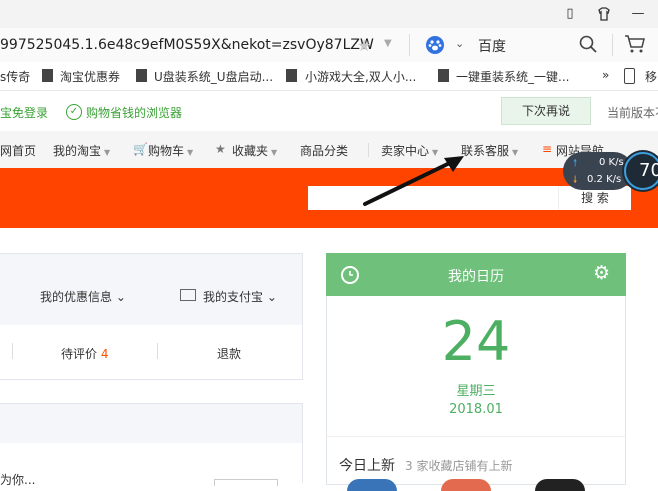 Image resolution: width=658 pixels, height=491 pixels. Describe the element at coordinates (79, 354) in the screenshot. I see `to-review-label: 待评价` at that location.